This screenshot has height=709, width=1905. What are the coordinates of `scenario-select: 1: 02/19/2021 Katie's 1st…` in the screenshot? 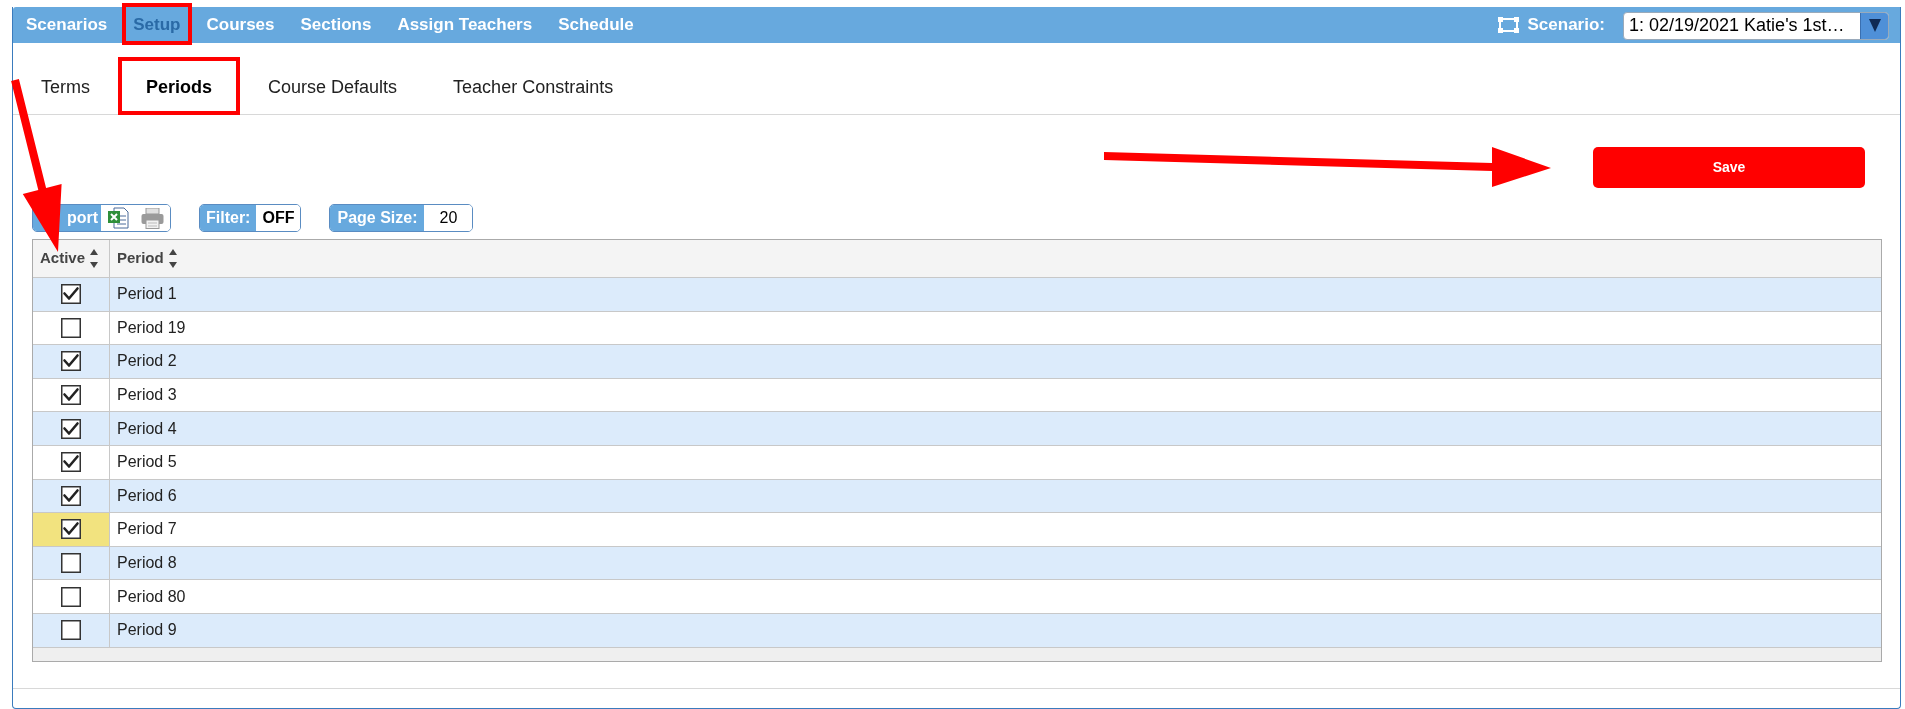 It's located at (1756, 25).